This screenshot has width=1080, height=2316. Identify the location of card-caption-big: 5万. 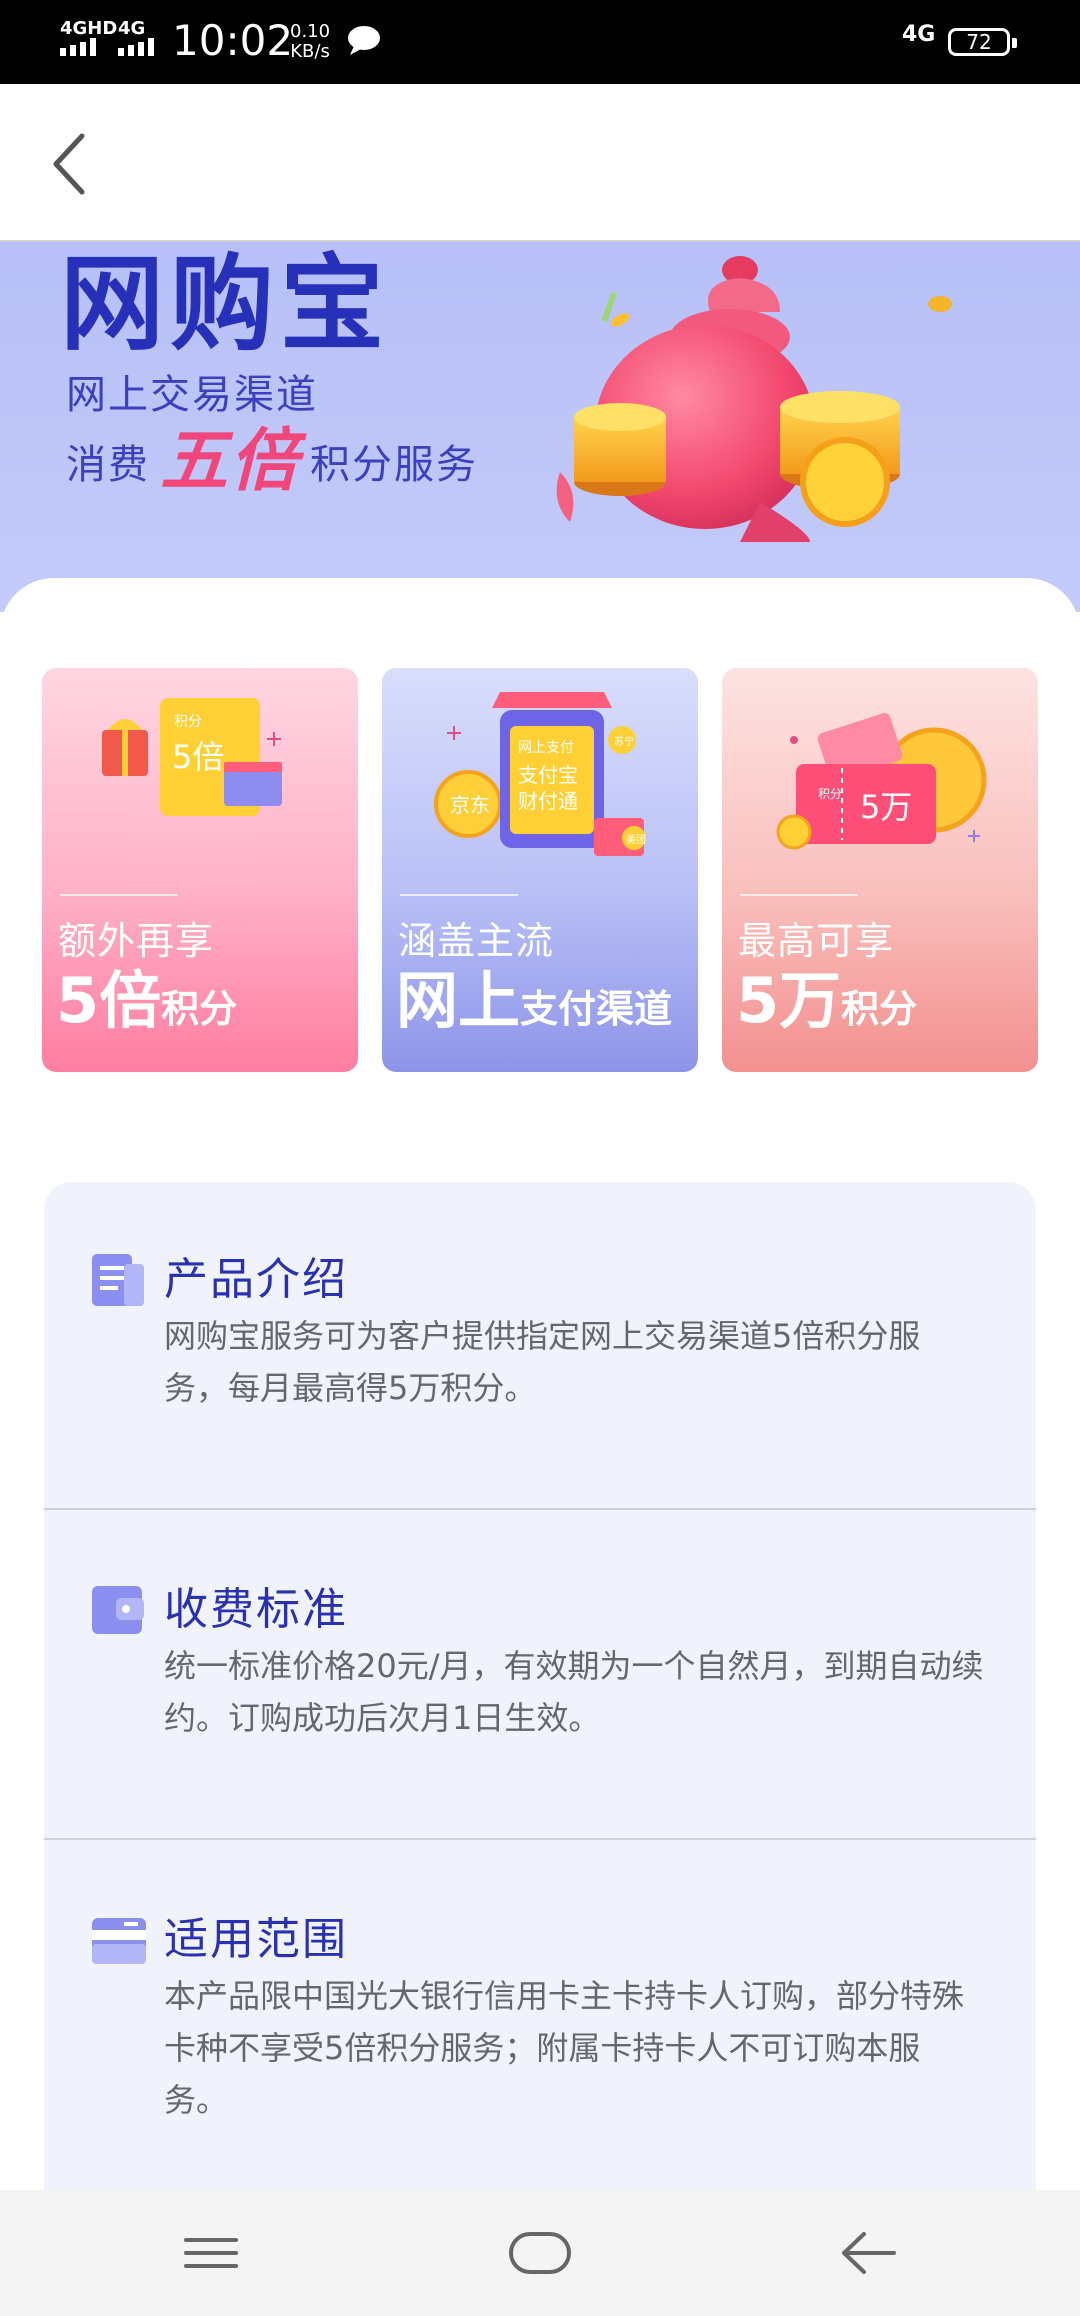
(789, 1000).